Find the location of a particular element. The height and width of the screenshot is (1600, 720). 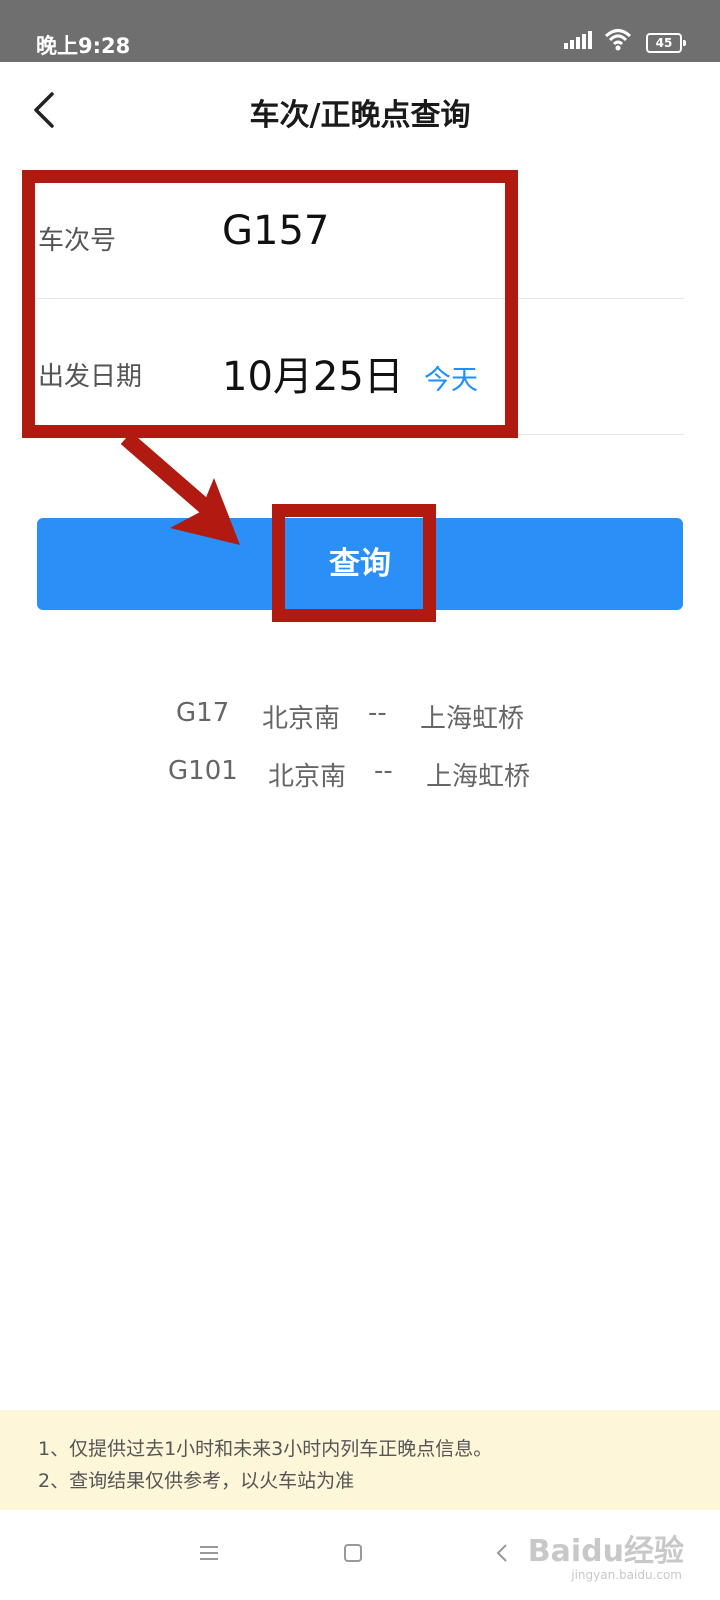

departure-date-label: 出发日期 is located at coordinates (90, 377).